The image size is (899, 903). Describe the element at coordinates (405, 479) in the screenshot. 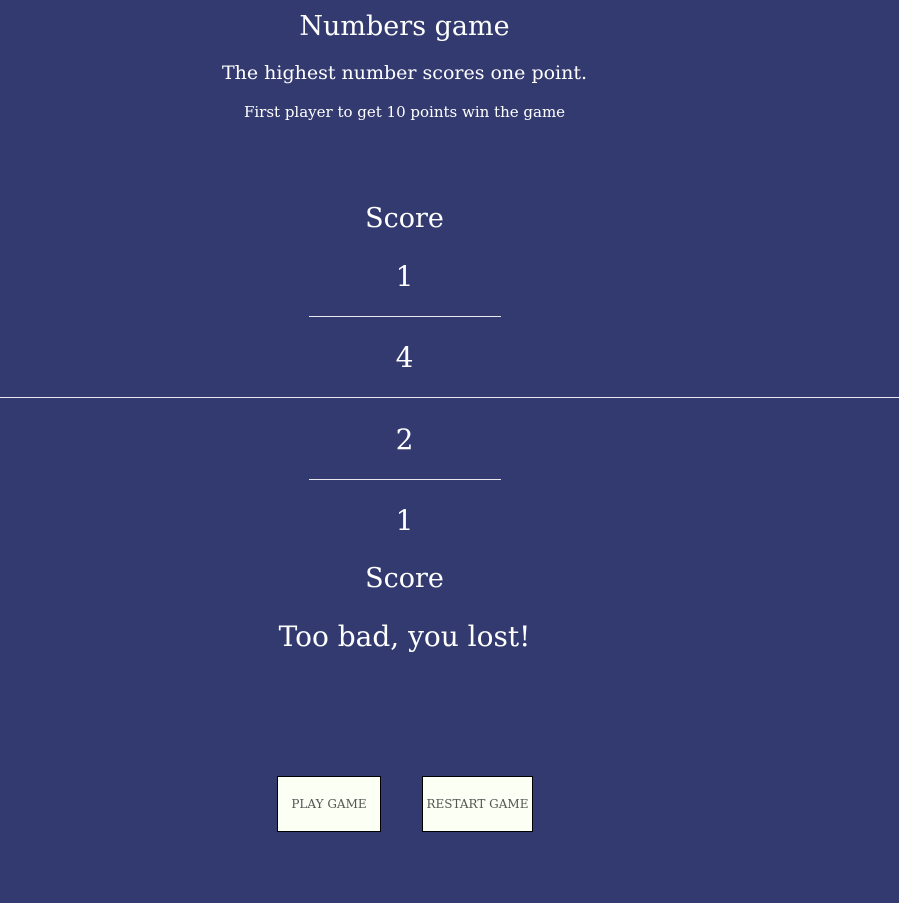

I see `bottom-divider` at that location.